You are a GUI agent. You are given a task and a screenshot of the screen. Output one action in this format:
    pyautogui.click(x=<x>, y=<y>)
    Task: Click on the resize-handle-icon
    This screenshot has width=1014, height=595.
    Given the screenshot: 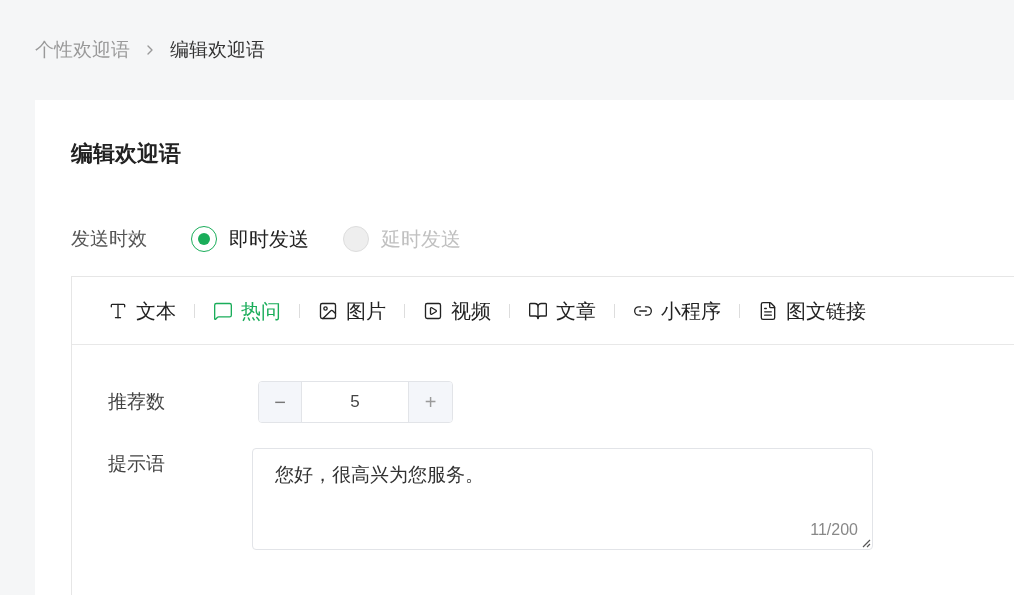 What is the action you would take?
    pyautogui.click(x=866, y=543)
    